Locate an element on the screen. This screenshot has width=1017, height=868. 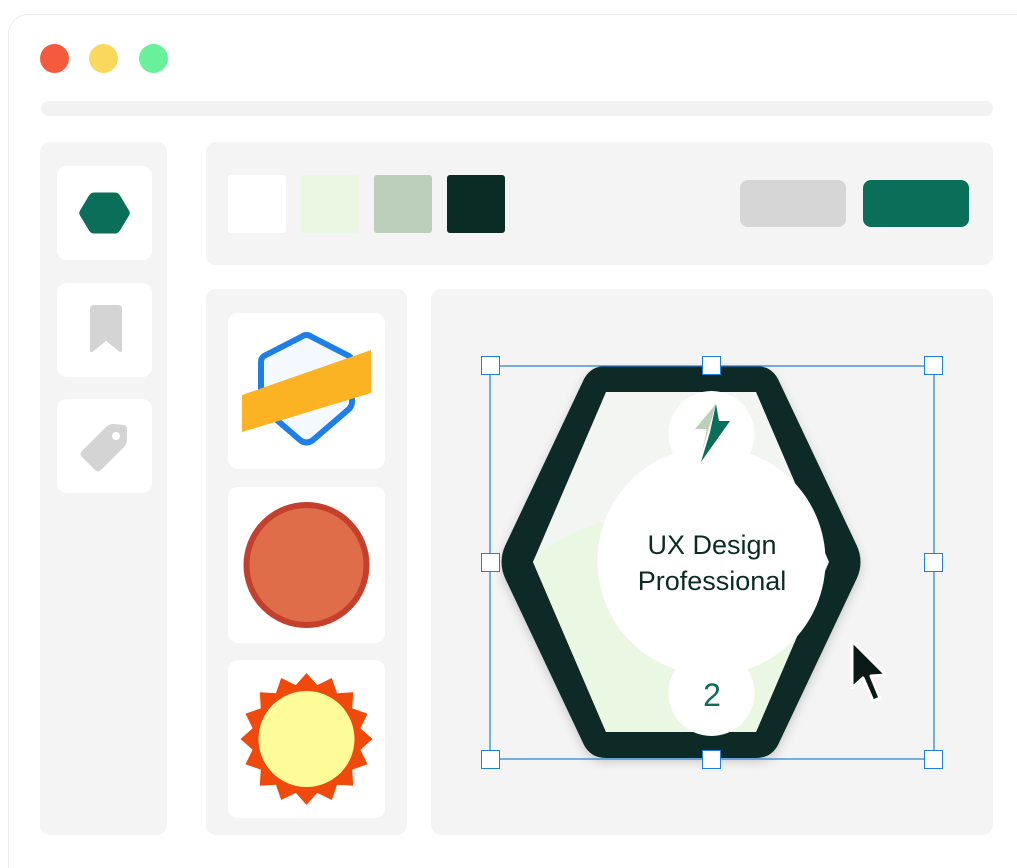
badge-title-line2: Professional is located at coordinates (712, 581).